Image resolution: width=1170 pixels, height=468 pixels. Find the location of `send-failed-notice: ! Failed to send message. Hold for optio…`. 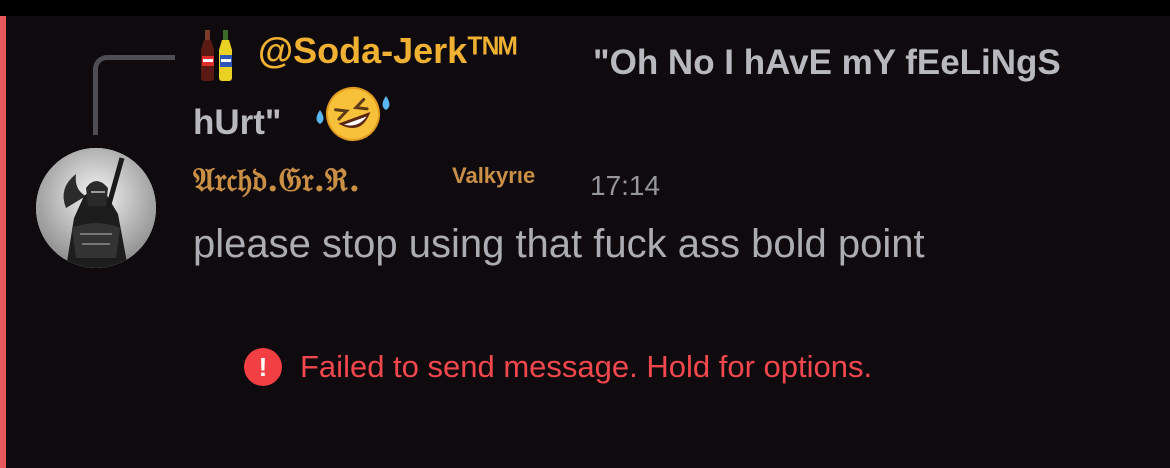

send-failed-notice: ! Failed to send message. Hold for optio… is located at coordinates (558, 367).